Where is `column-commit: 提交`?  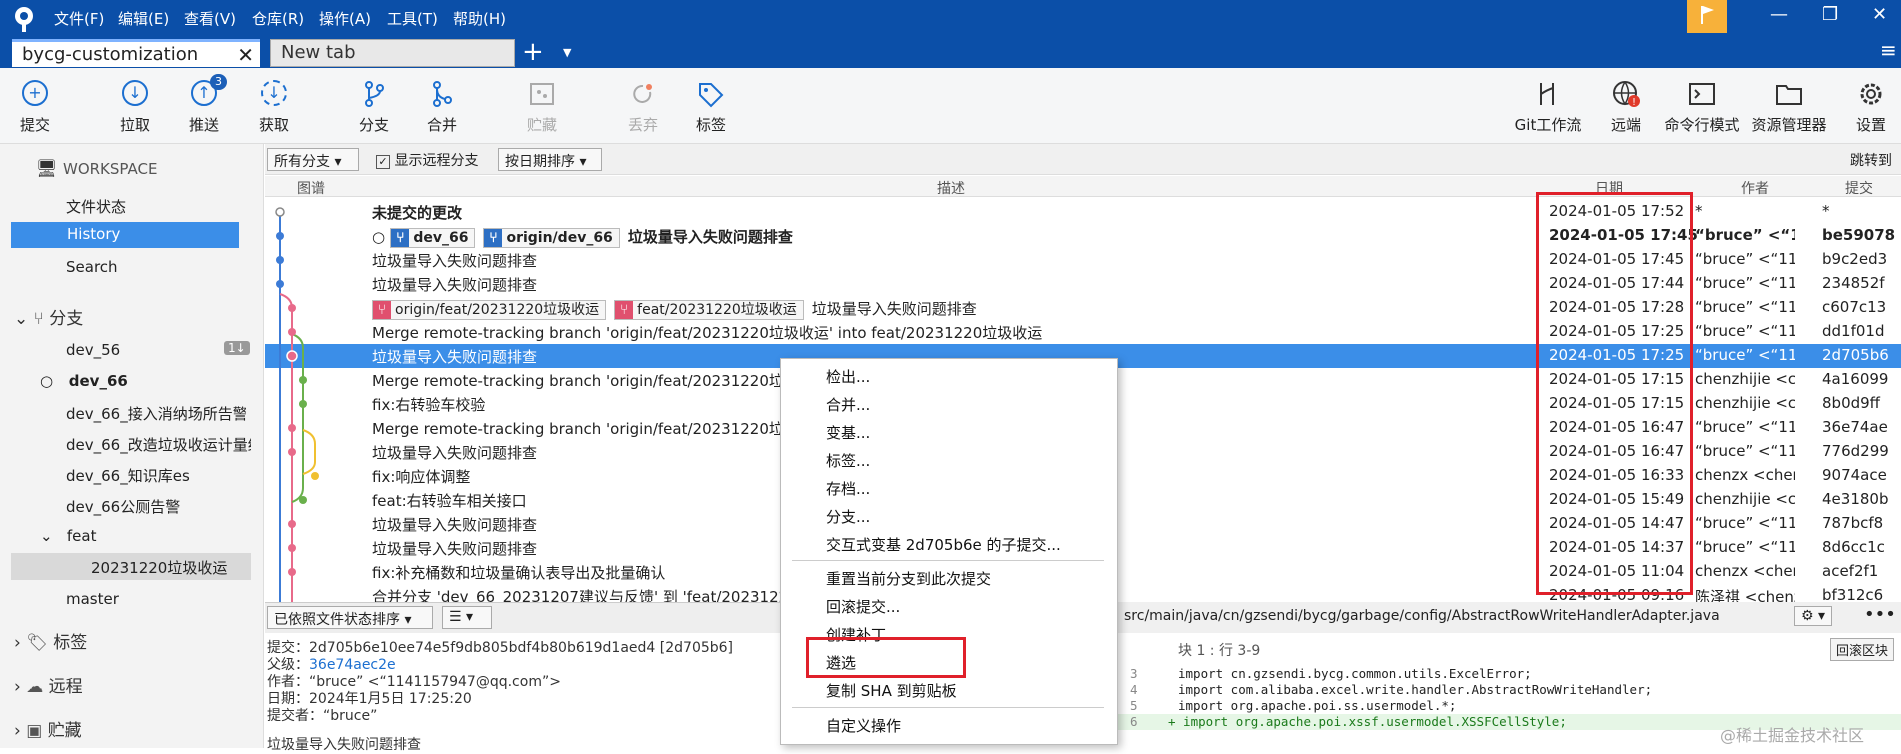 column-commit: 提交 is located at coordinates (1859, 188).